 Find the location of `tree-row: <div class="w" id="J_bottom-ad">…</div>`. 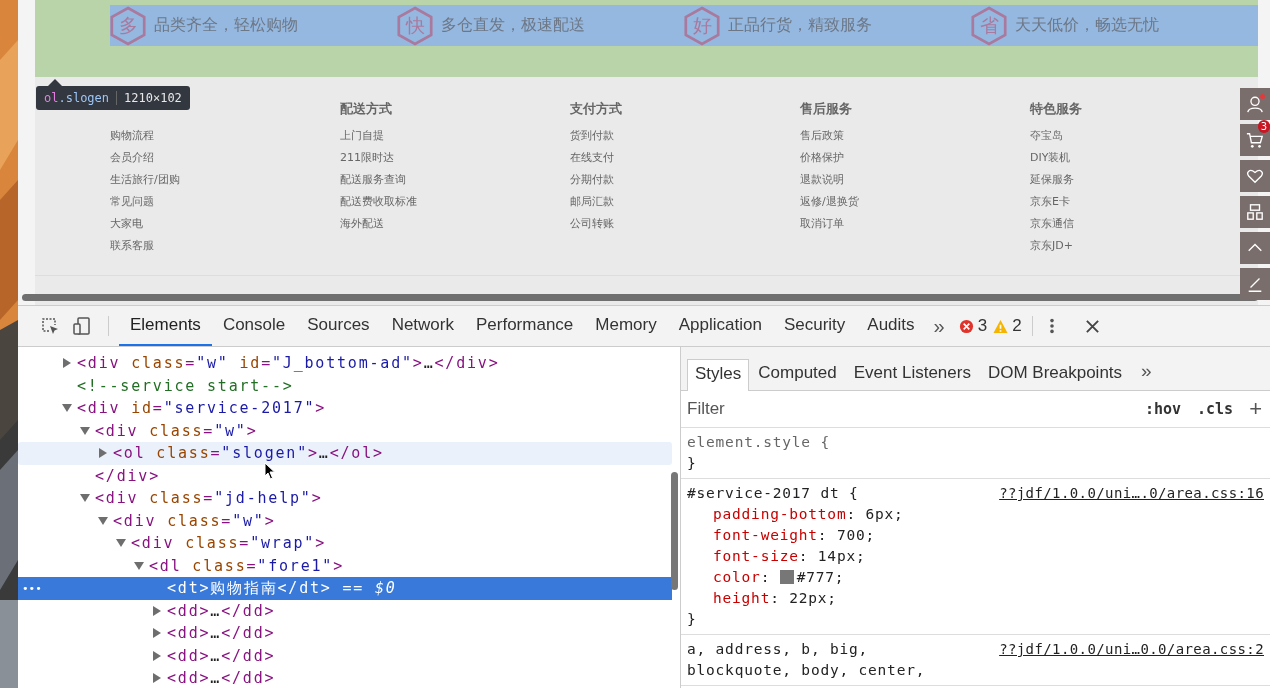

tree-row: <div class="w" id="J_bottom-ad">…</div> is located at coordinates (345, 363).